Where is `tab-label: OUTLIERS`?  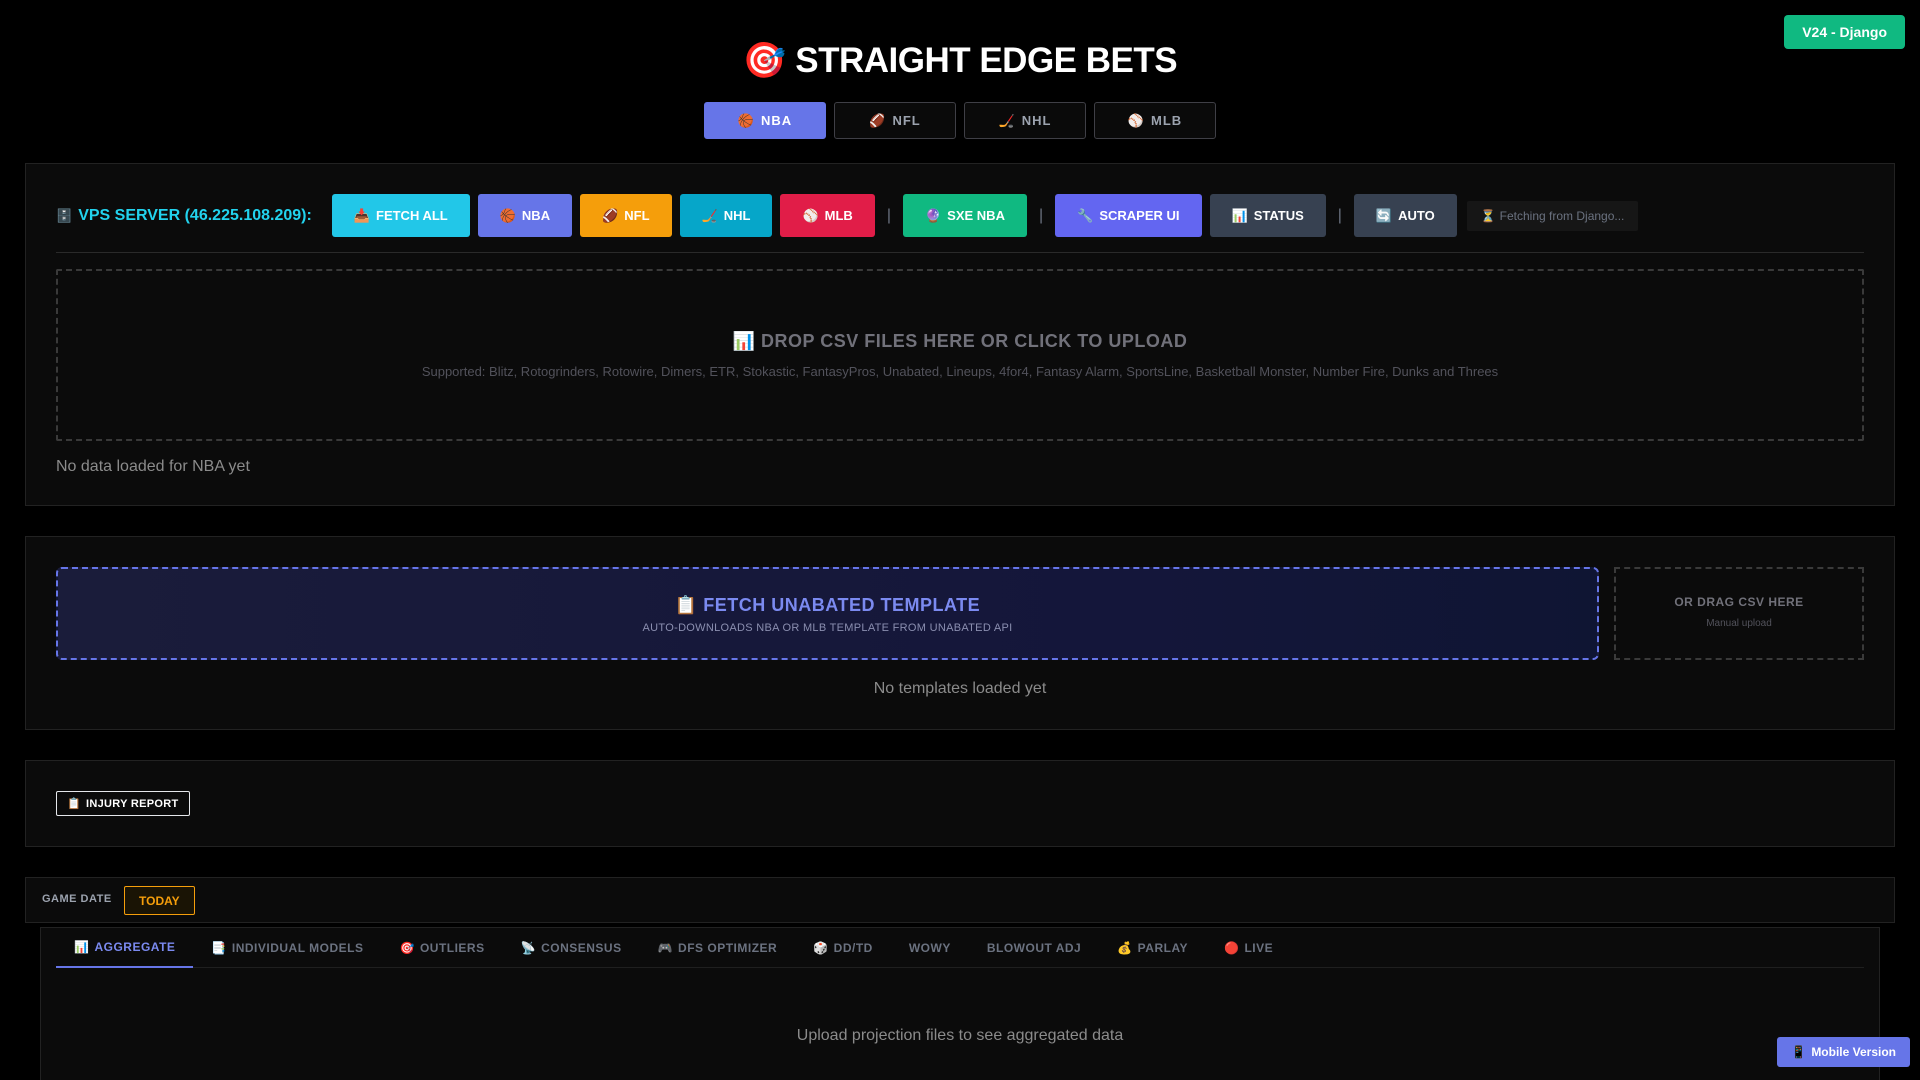 tab-label: OUTLIERS is located at coordinates (452, 947).